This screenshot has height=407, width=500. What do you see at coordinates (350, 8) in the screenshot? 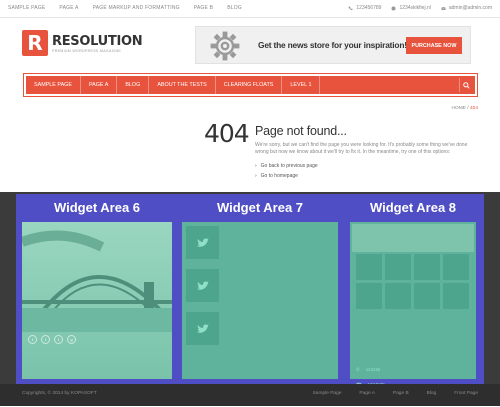
I see `phone-icon` at bounding box center [350, 8].